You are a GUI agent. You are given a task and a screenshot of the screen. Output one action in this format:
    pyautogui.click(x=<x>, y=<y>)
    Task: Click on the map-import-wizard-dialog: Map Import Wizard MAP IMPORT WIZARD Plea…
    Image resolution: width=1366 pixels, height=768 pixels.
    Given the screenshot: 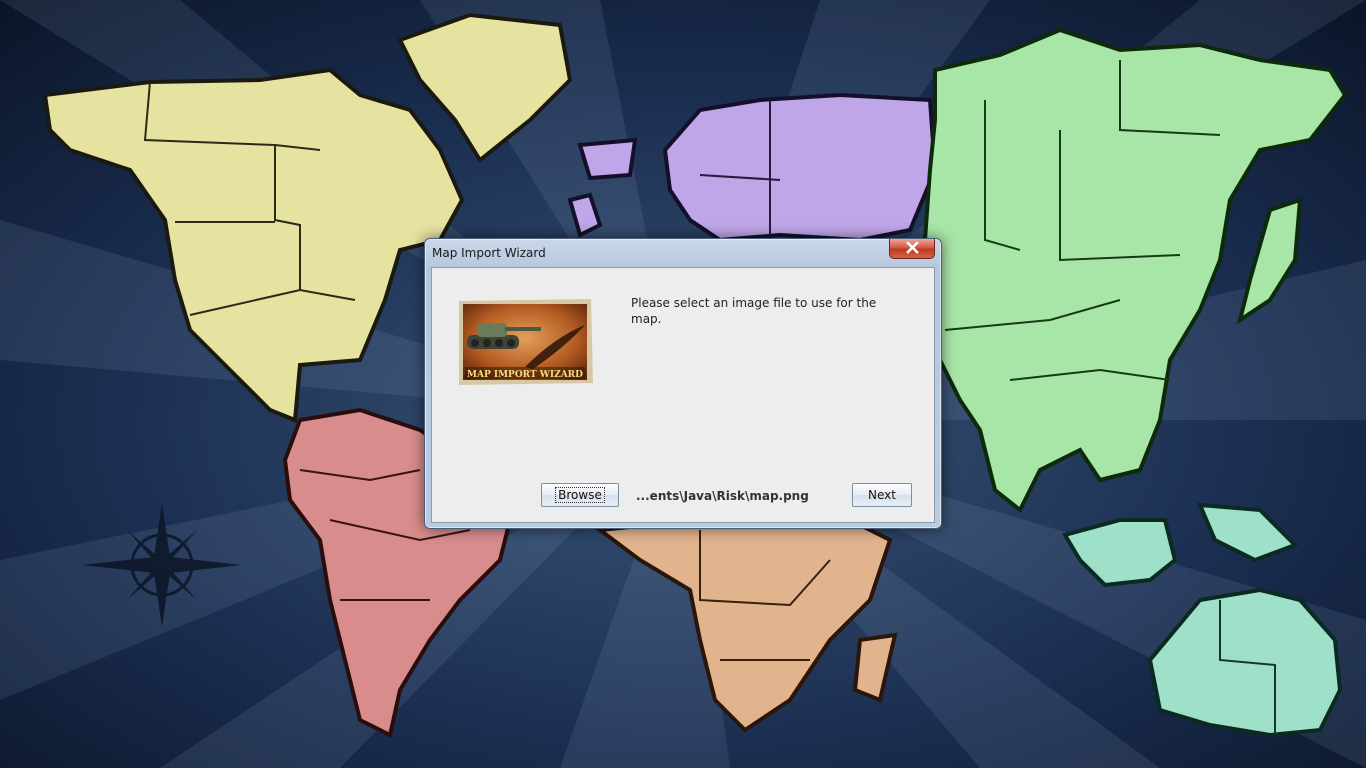 What is the action you would take?
    pyautogui.click(x=683, y=383)
    